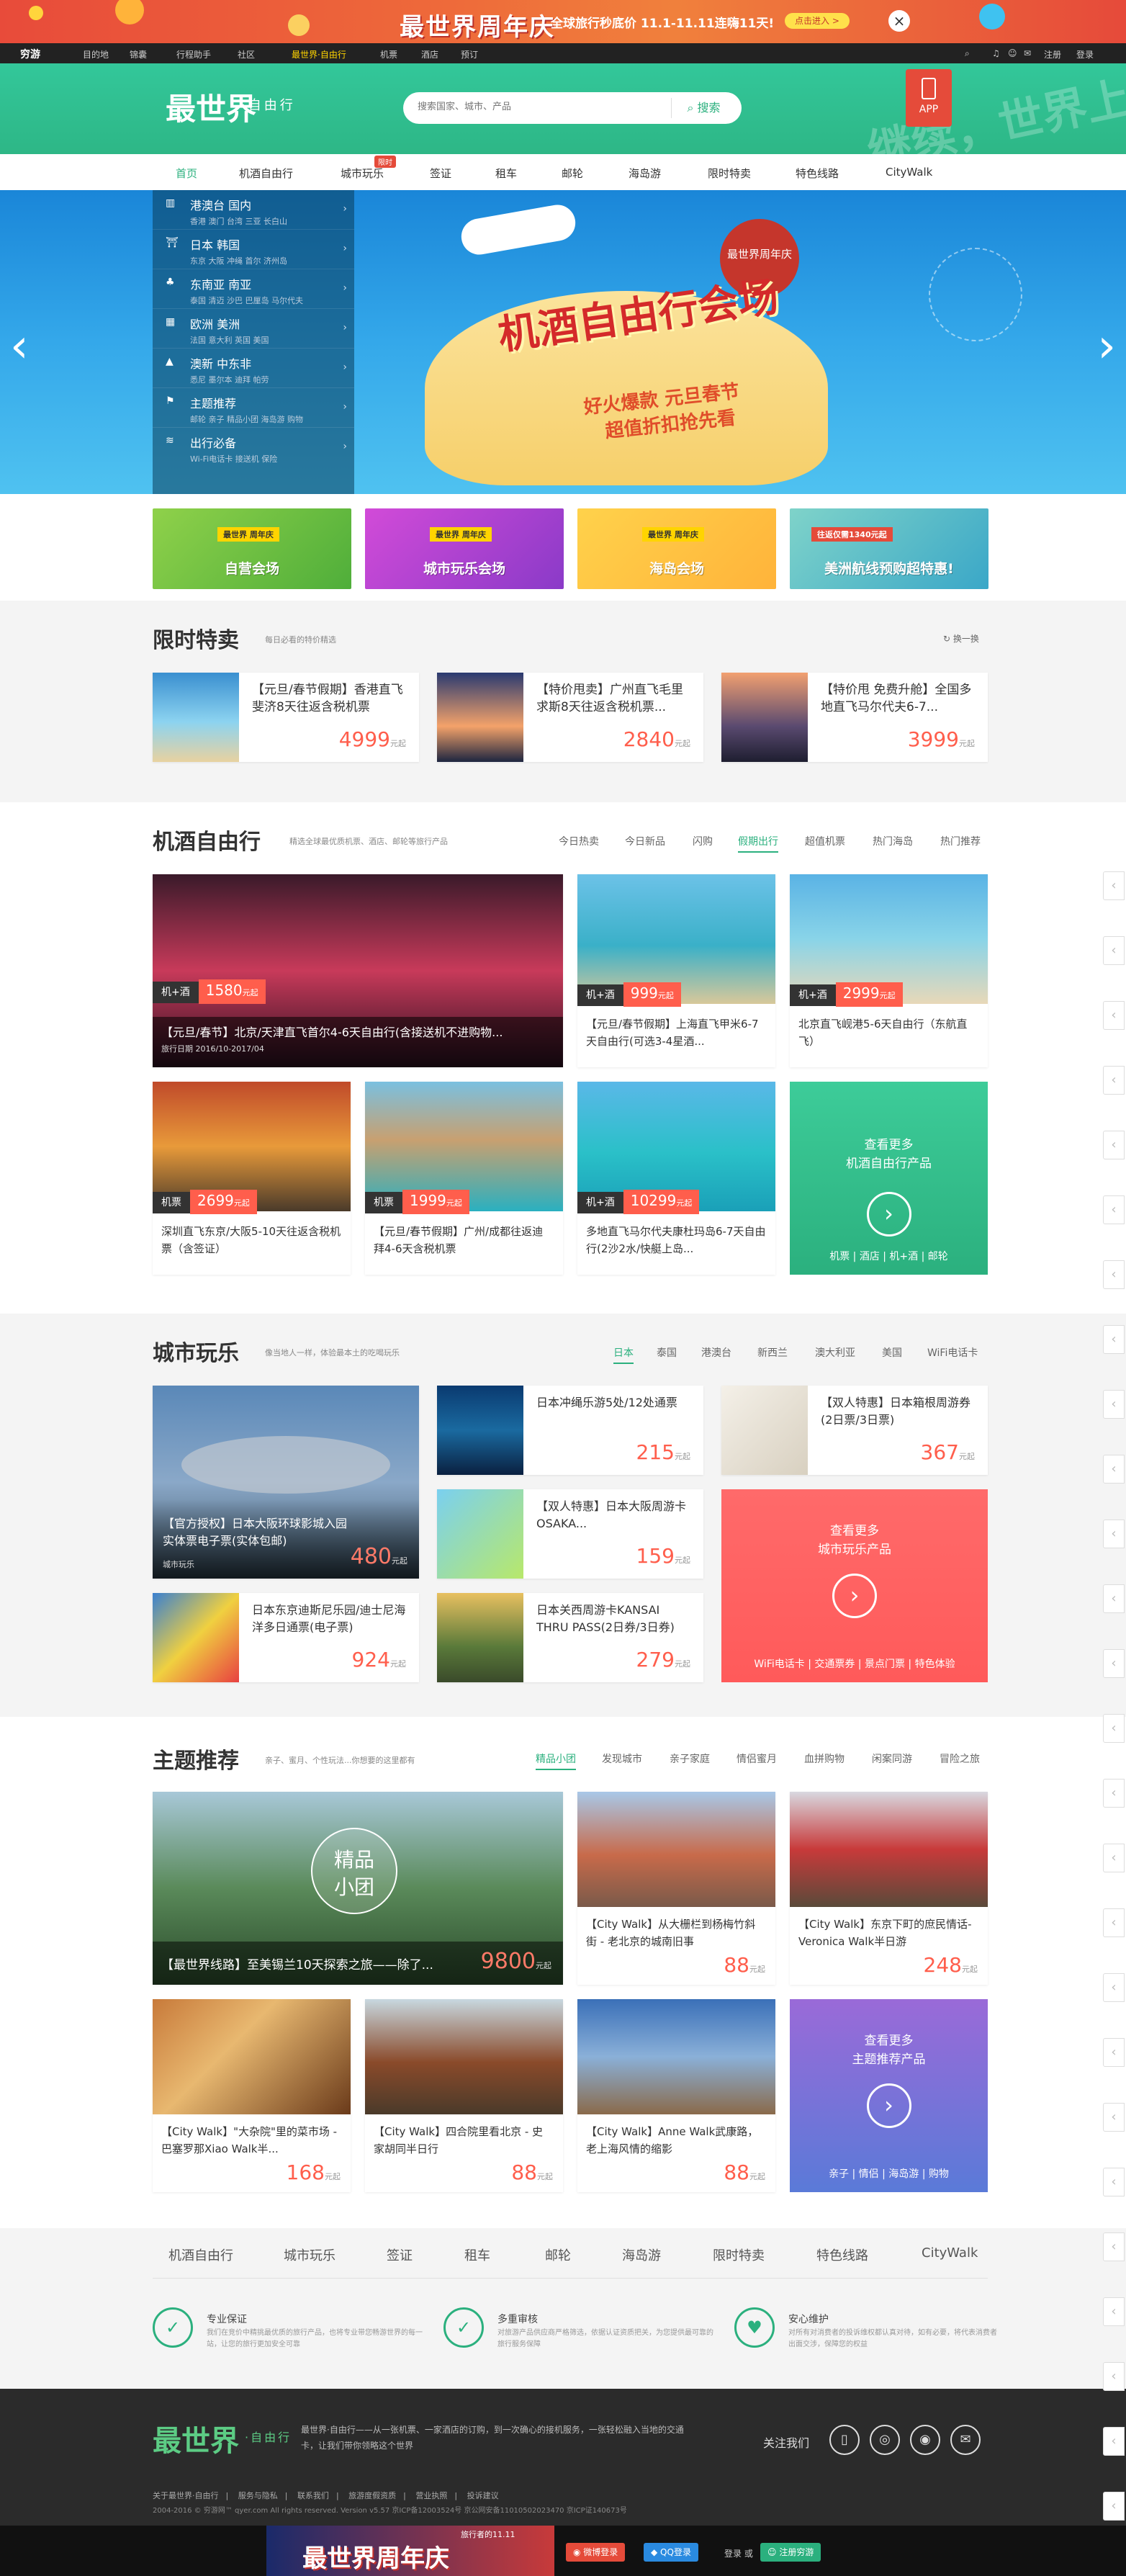  I want to click on category-item: ⛩ 日本 韩国 东京 大阪 冲绳 首尔 济州岛 ›, so click(253, 249).